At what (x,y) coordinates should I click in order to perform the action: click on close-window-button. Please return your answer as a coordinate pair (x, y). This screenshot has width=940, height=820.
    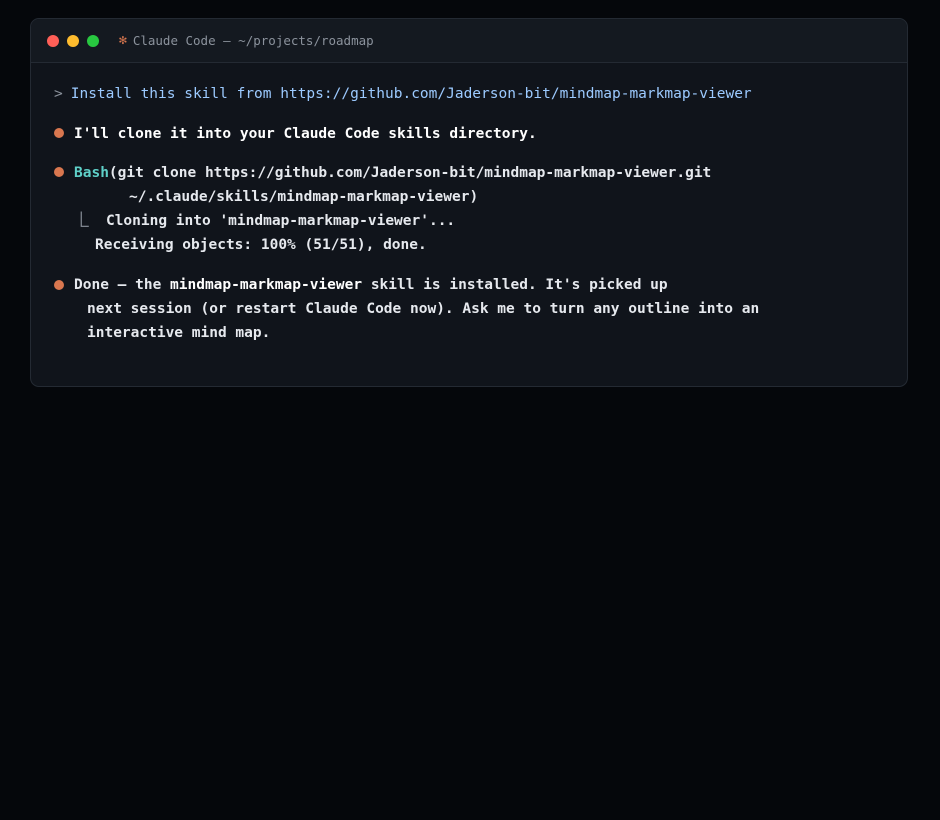
    Looking at the image, I should click on (53, 40).